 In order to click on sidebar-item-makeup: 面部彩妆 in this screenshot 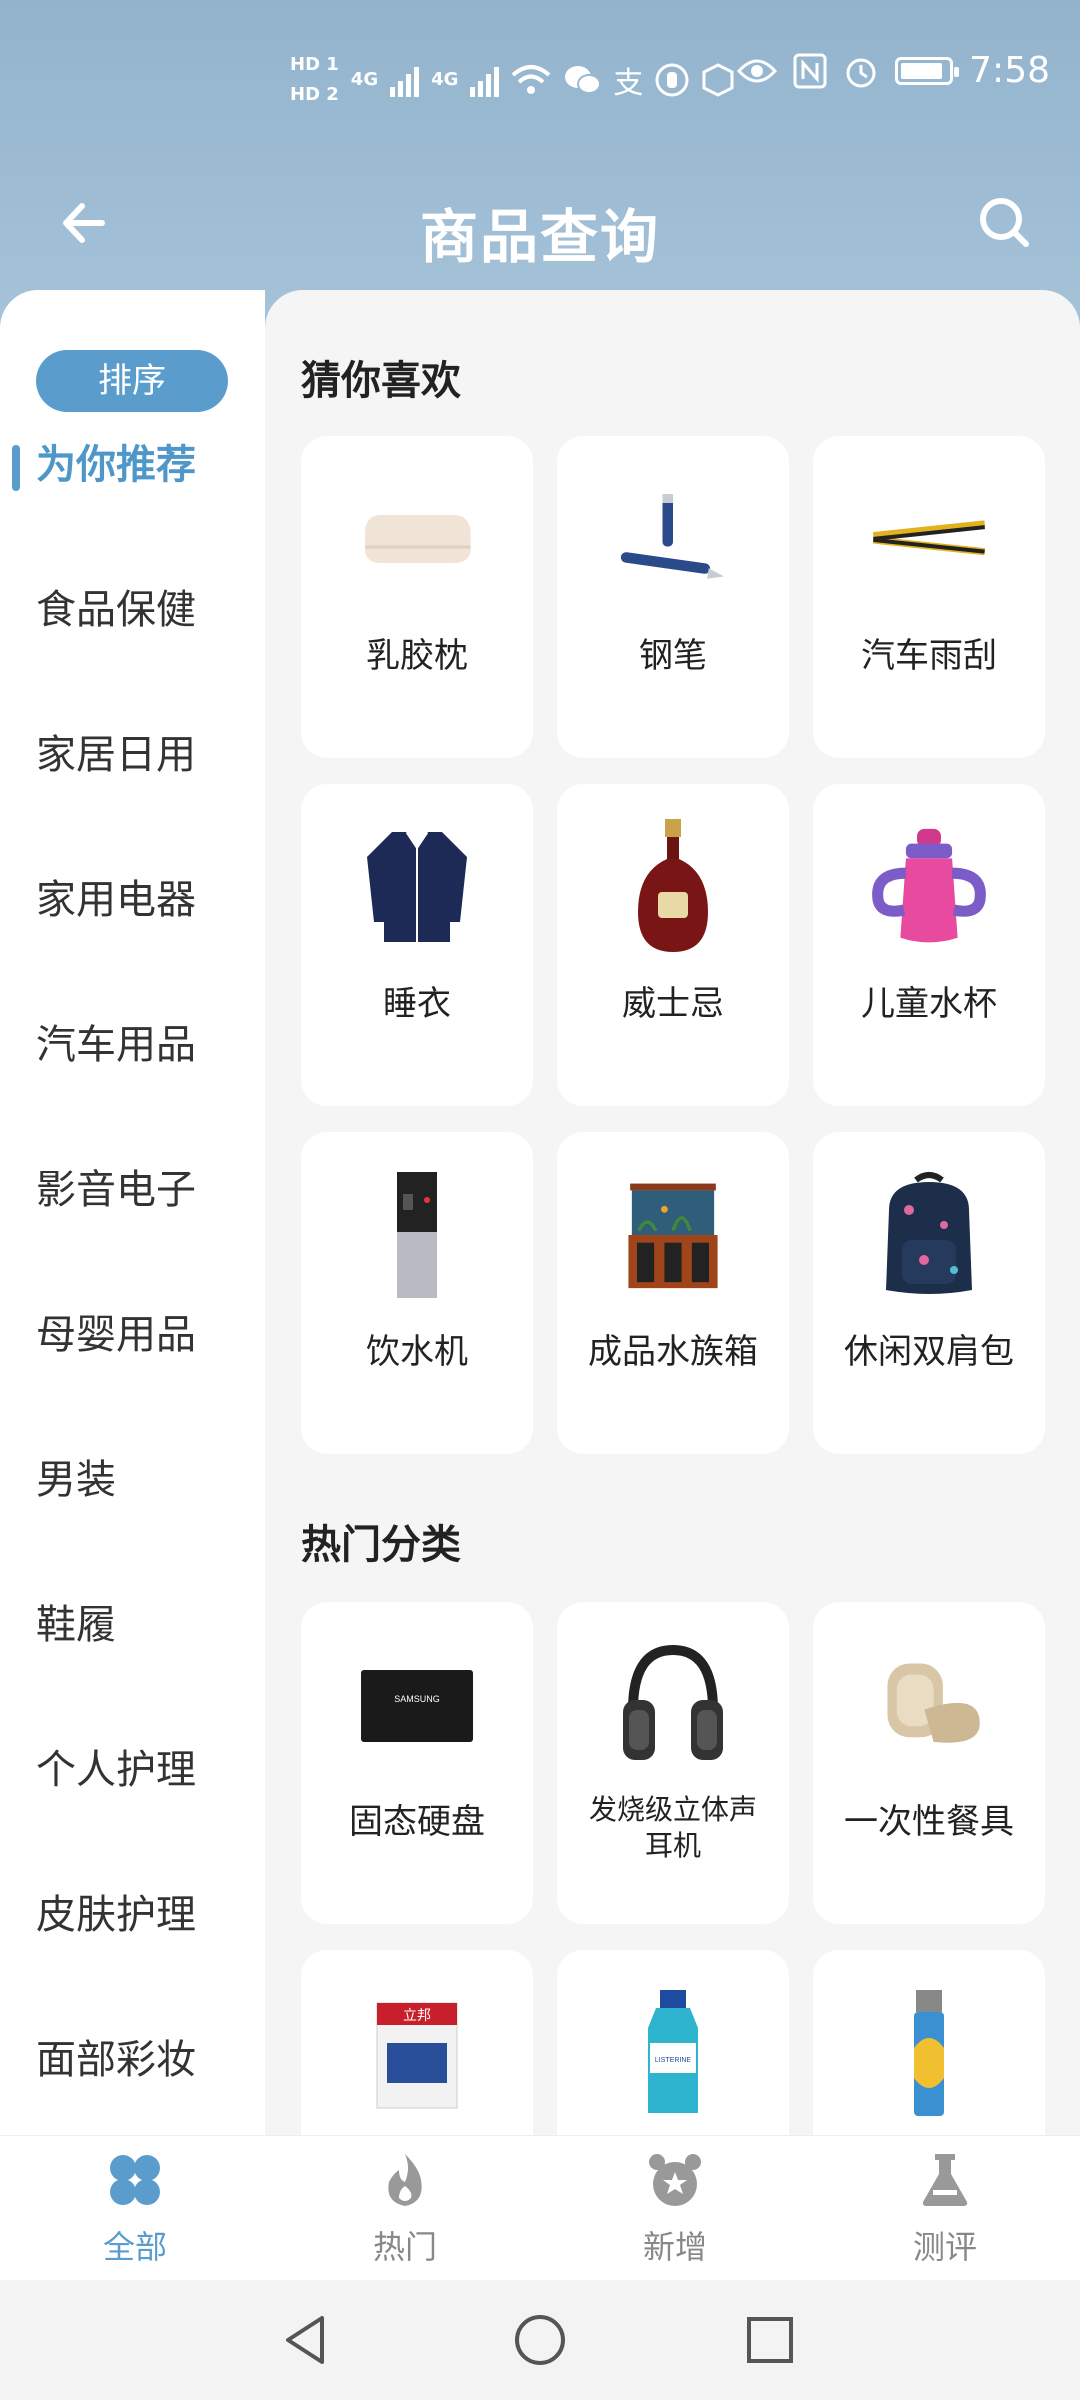, I will do `click(132, 2082)`.